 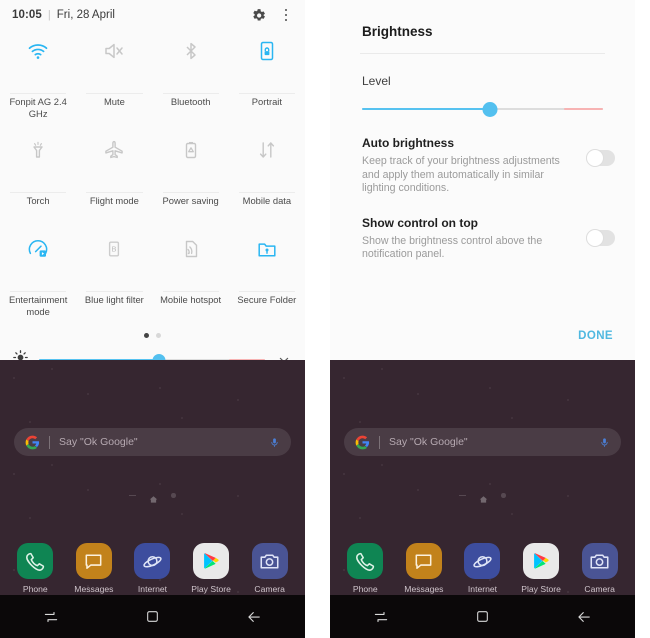 I want to click on quick-tile-secure-folder, so click(x=267, y=260).